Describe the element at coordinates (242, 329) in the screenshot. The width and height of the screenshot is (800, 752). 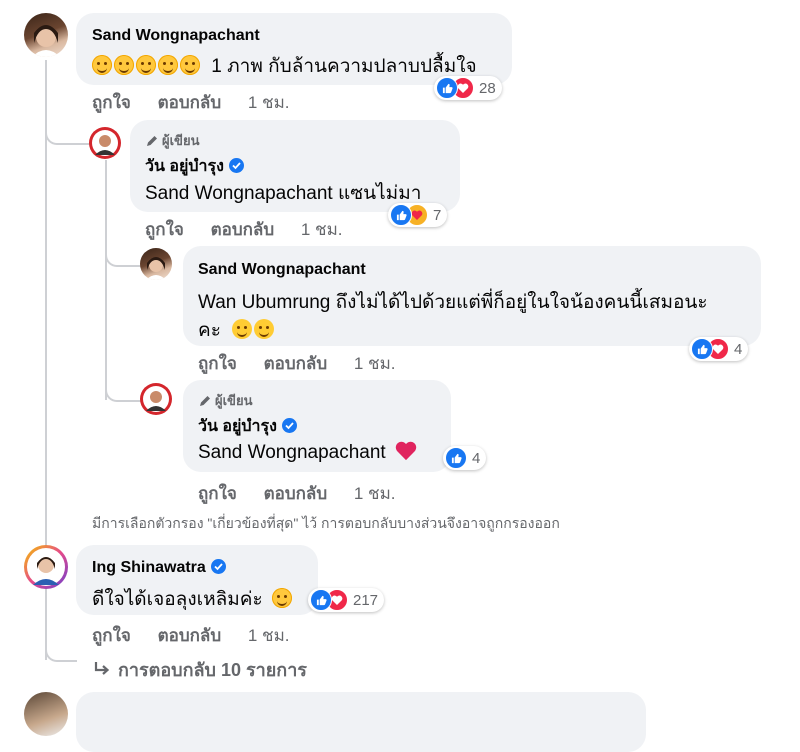
I see `emoji-kiss-face` at that location.